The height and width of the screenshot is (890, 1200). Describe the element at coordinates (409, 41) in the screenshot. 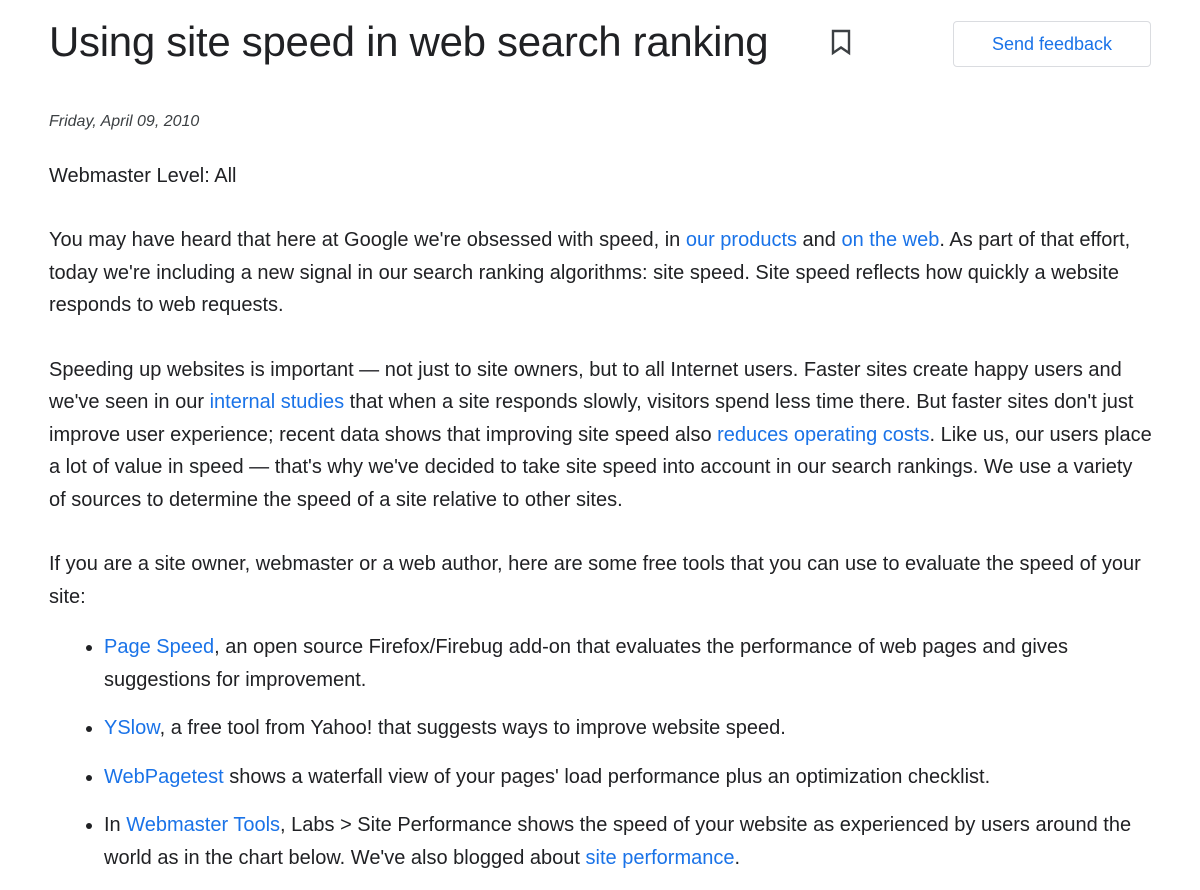

I see `page-title: Using site speed in web search ranking` at that location.